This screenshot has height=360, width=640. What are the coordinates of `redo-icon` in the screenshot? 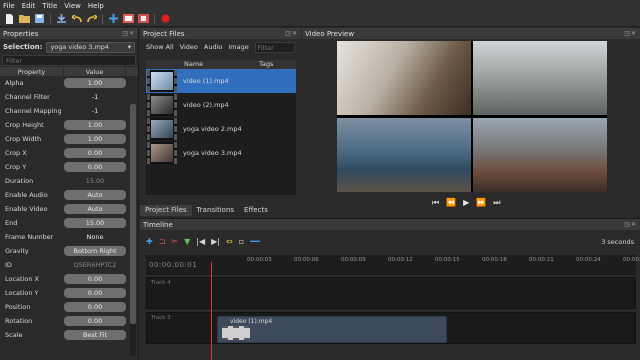 It's located at (91, 18).